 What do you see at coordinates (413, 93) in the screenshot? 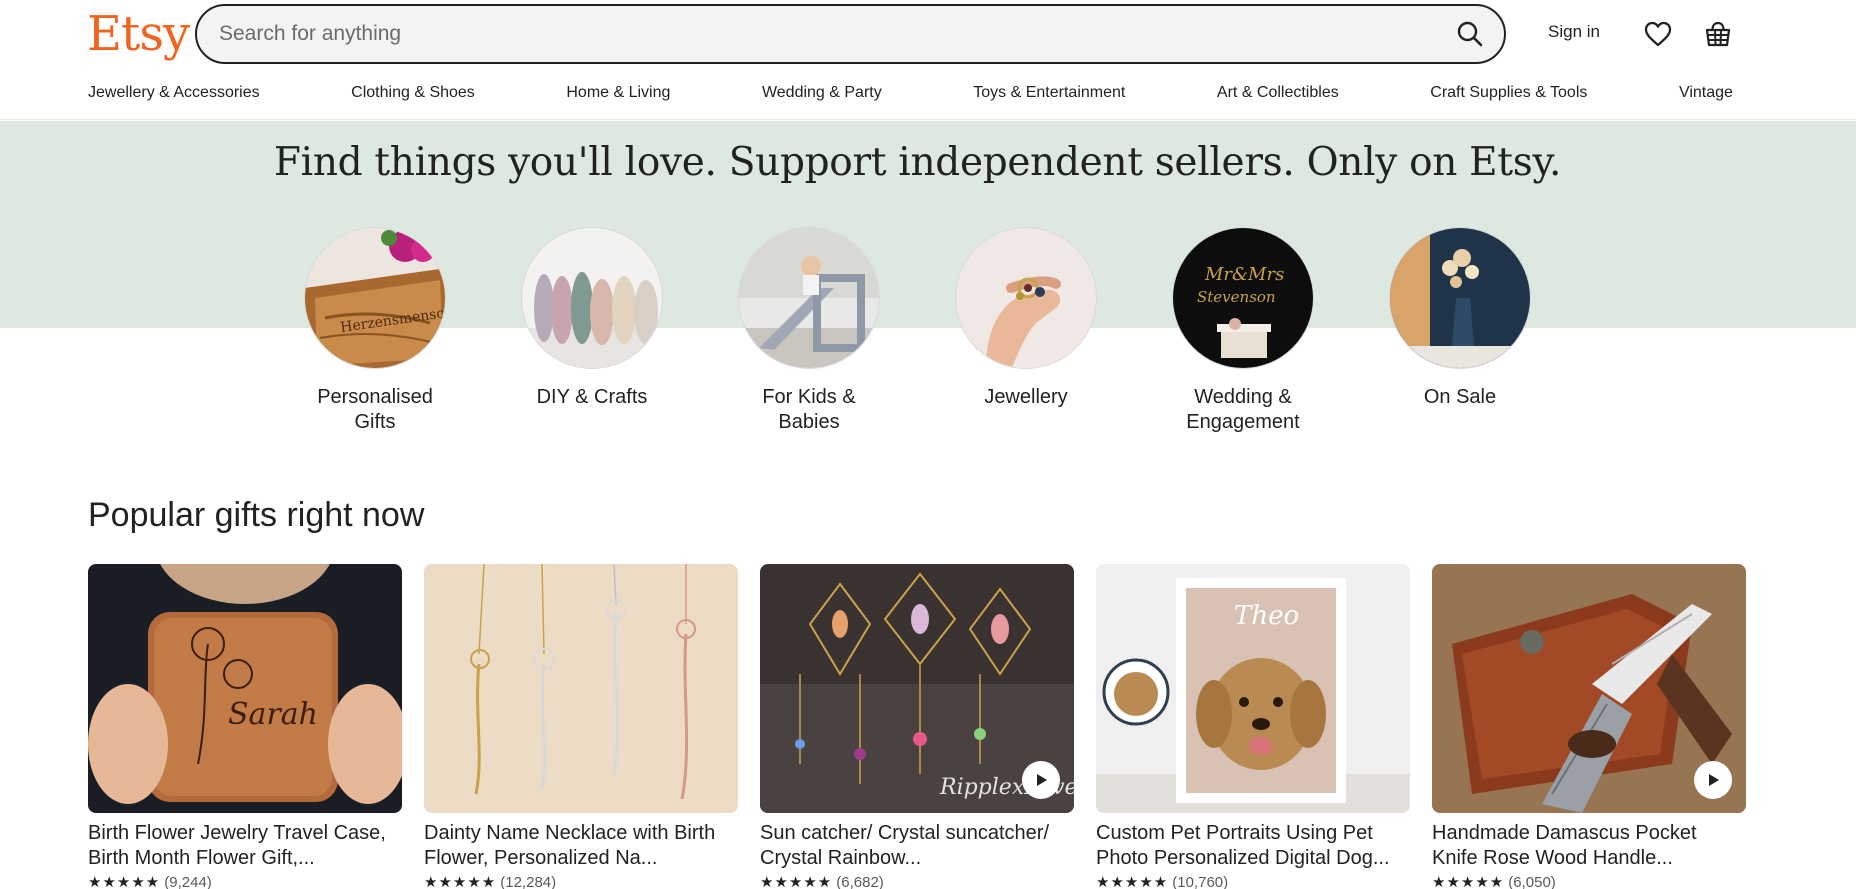
I see `nav-clothing-shoes: Clothing & Shoes` at bounding box center [413, 93].